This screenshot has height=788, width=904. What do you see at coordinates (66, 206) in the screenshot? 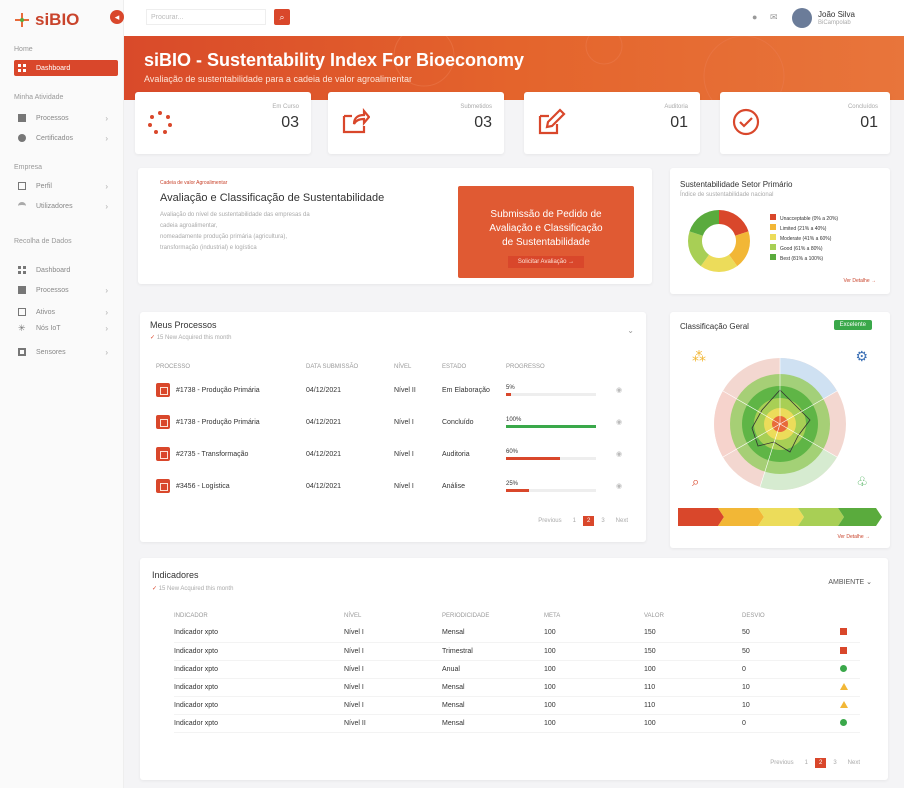
I see `sidebar-item-utilizadores: Utilizadores ›` at bounding box center [66, 206].